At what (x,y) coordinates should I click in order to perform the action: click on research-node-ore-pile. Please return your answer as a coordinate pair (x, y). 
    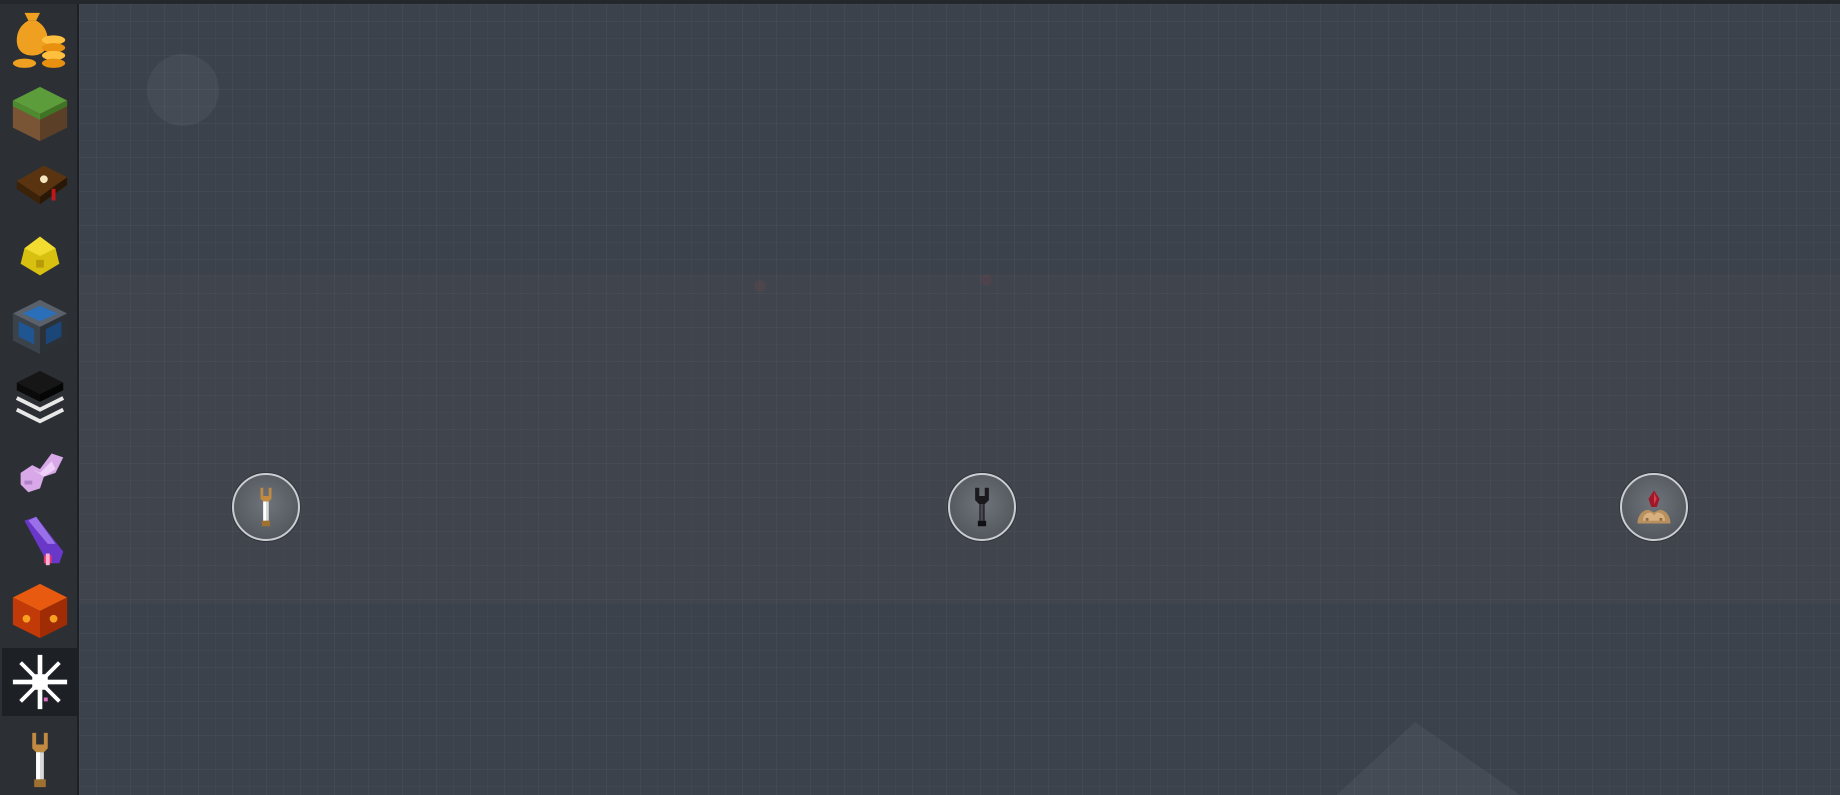
    Looking at the image, I should click on (1654, 507).